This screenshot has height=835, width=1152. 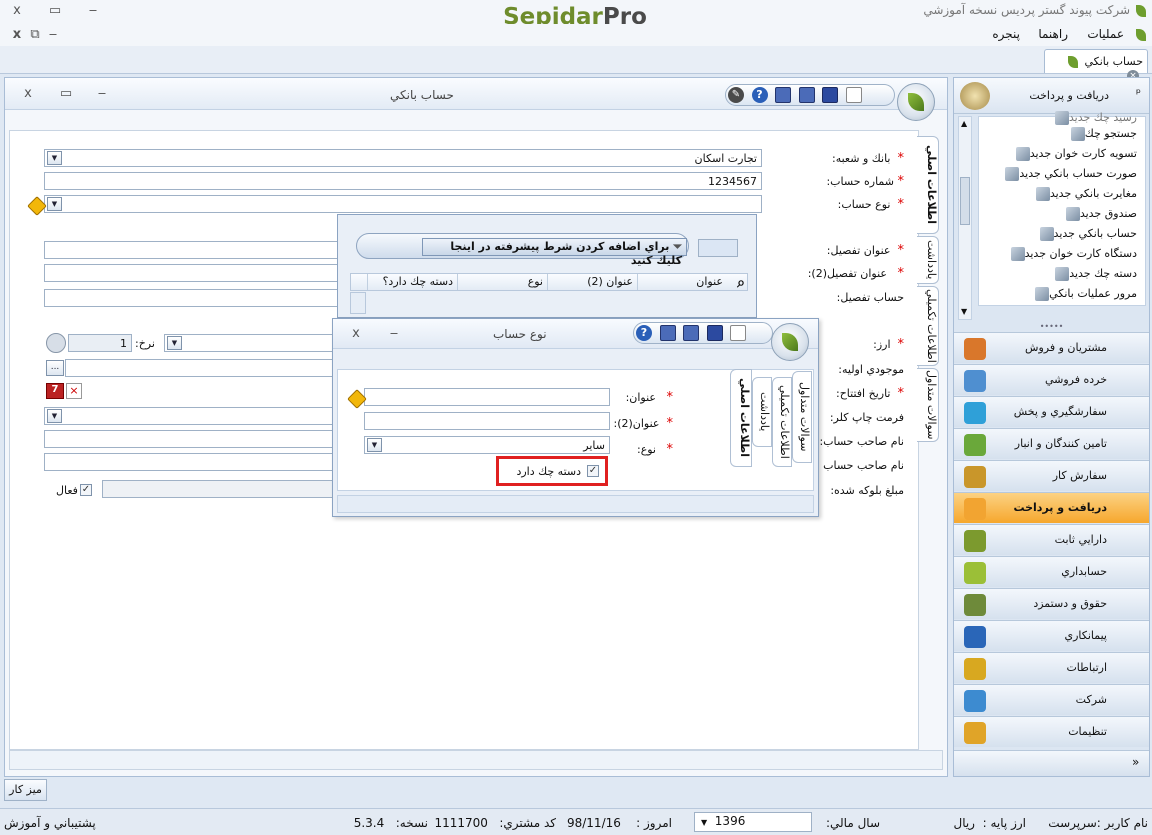 What do you see at coordinates (254, 343) in the screenshot?
I see `currency-field` at bounding box center [254, 343].